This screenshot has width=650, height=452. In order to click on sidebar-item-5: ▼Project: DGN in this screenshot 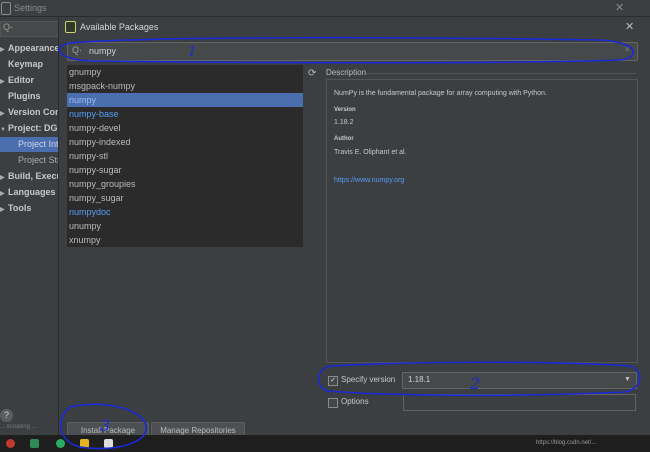, I will do `click(29, 128)`.